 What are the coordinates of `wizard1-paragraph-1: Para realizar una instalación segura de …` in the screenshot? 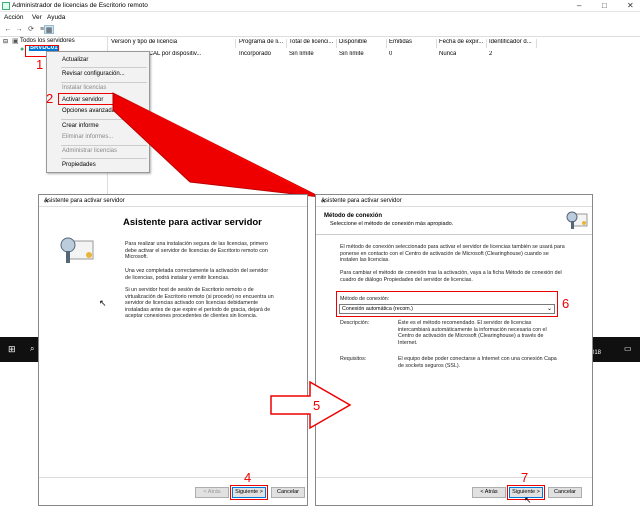 It's located at (196, 250).